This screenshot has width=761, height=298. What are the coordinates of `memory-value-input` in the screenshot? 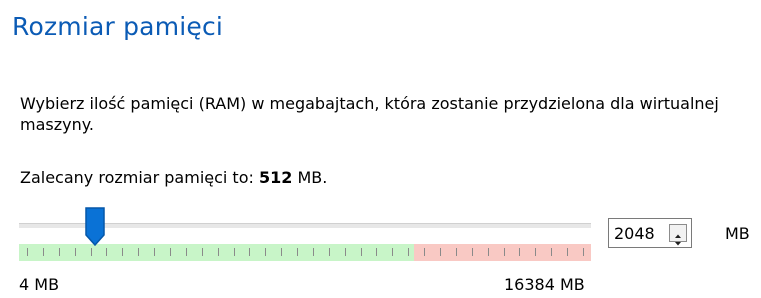 It's located at (638, 233).